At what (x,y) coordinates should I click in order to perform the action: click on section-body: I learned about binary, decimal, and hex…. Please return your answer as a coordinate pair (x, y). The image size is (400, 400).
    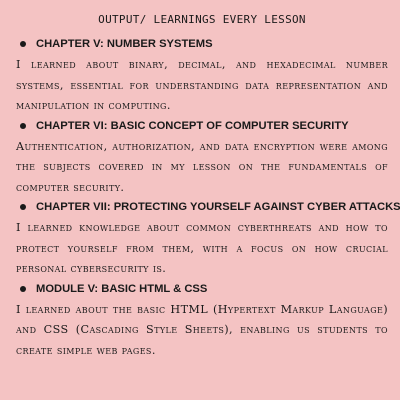
    Looking at the image, I should click on (202, 85).